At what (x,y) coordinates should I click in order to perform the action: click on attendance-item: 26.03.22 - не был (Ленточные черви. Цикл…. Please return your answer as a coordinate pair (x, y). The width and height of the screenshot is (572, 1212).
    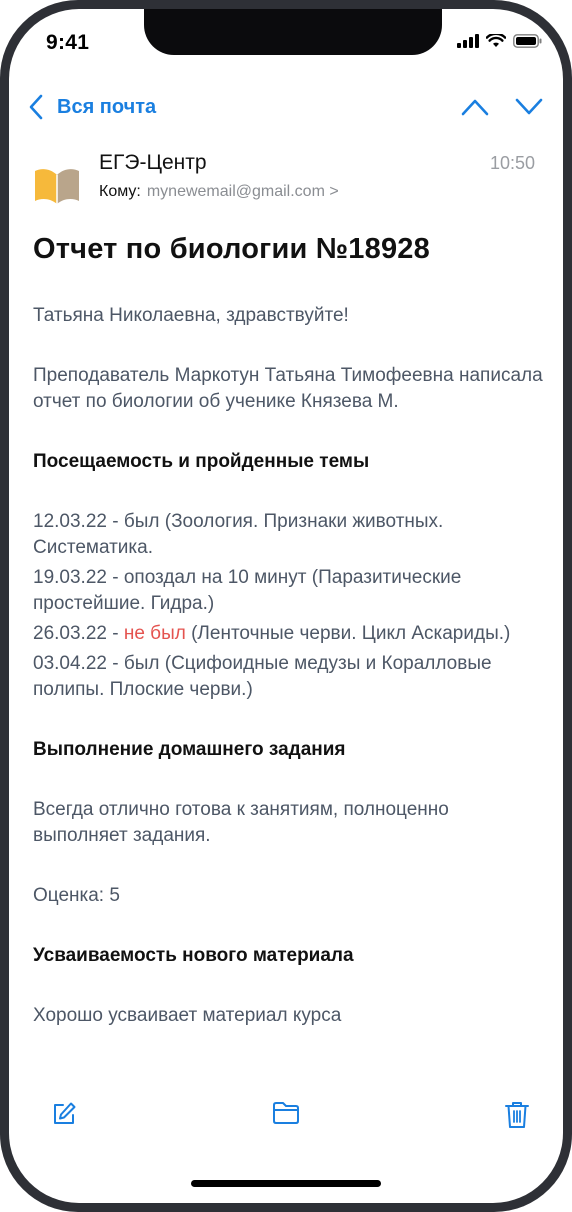
    Looking at the image, I should click on (272, 633).